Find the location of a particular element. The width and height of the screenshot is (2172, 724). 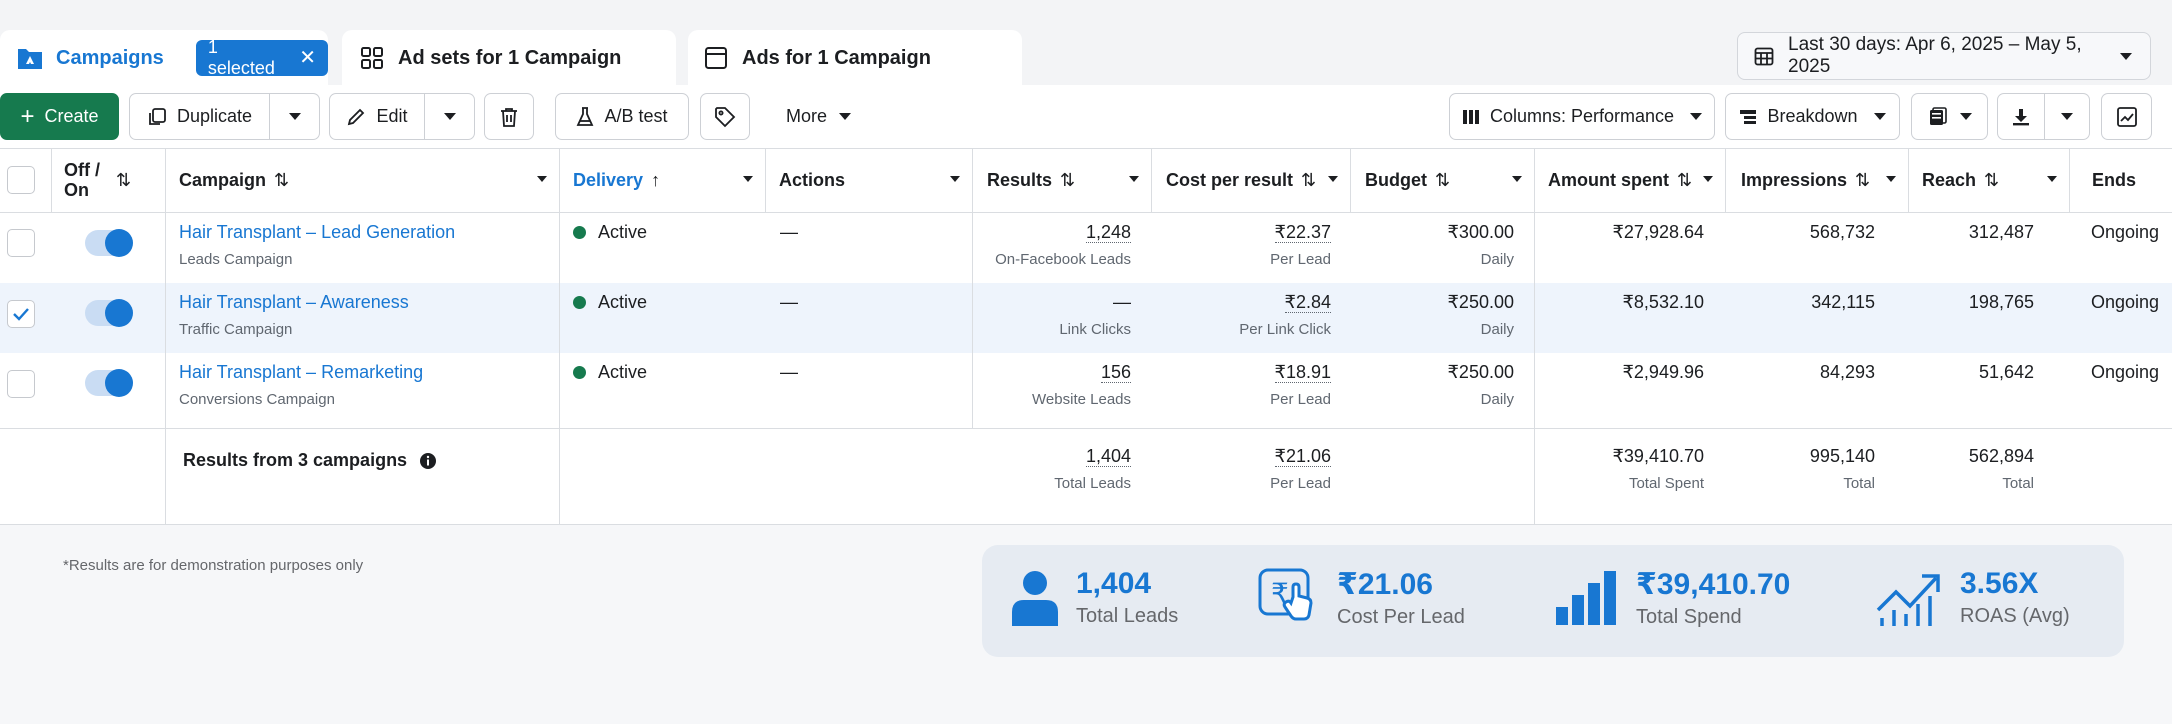

header-cost-per-result: Cost per result ⇅ is located at coordinates (1258, 180).